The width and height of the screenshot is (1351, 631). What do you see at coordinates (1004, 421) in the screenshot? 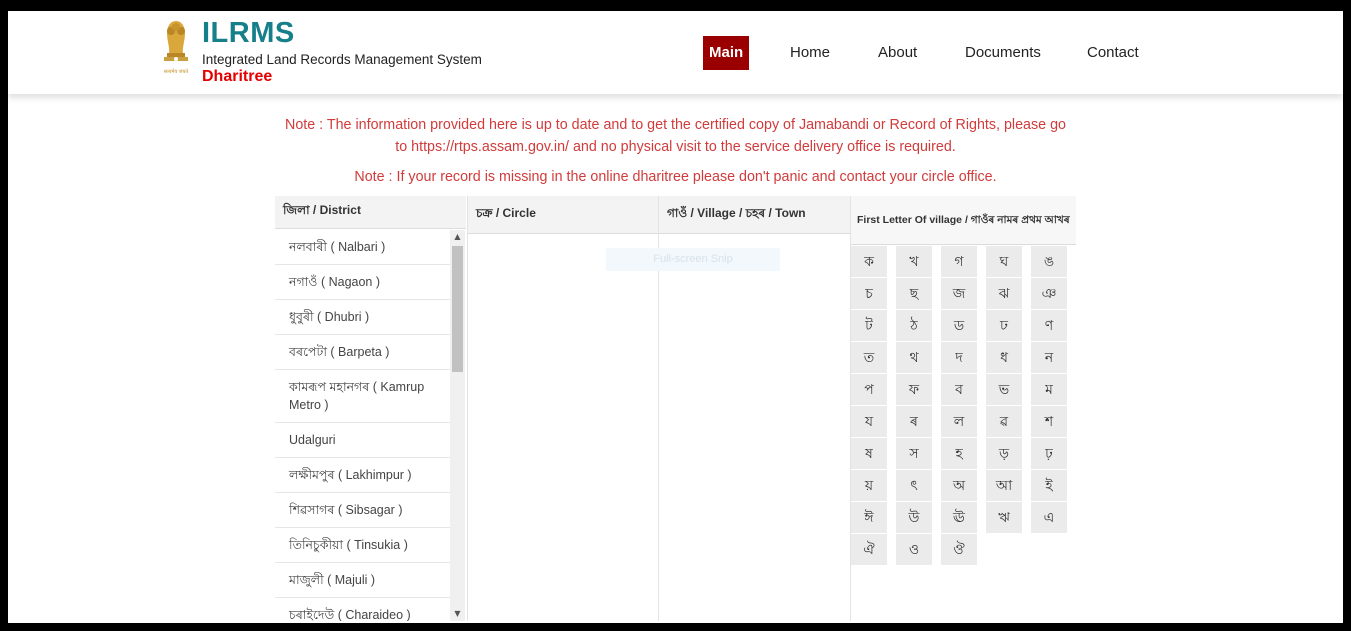
I see `letter-button: ৱ` at bounding box center [1004, 421].